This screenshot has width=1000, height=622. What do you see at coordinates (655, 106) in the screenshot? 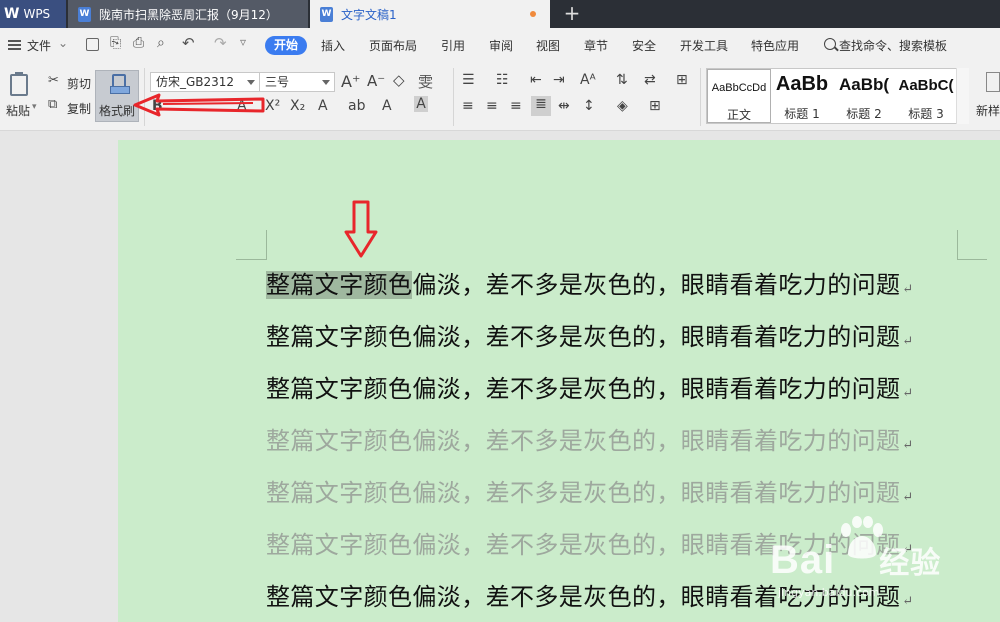
I see `borders-icon: ⊞` at bounding box center [655, 106].